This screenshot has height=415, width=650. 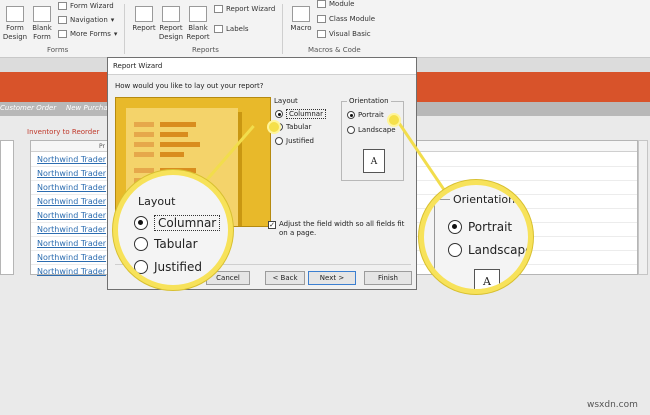 I want to click on zoom-tabular-radio: Tabular, so click(x=166, y=244).